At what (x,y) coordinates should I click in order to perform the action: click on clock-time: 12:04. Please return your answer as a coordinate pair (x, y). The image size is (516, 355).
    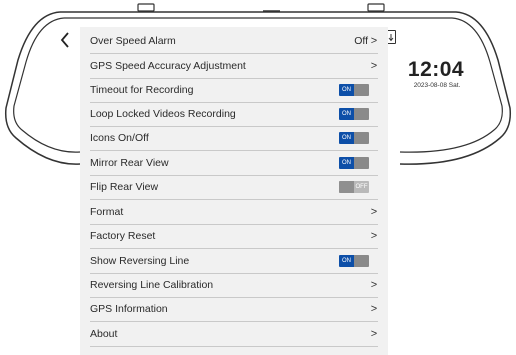
    Looking at the image, I should click on (436, 69).